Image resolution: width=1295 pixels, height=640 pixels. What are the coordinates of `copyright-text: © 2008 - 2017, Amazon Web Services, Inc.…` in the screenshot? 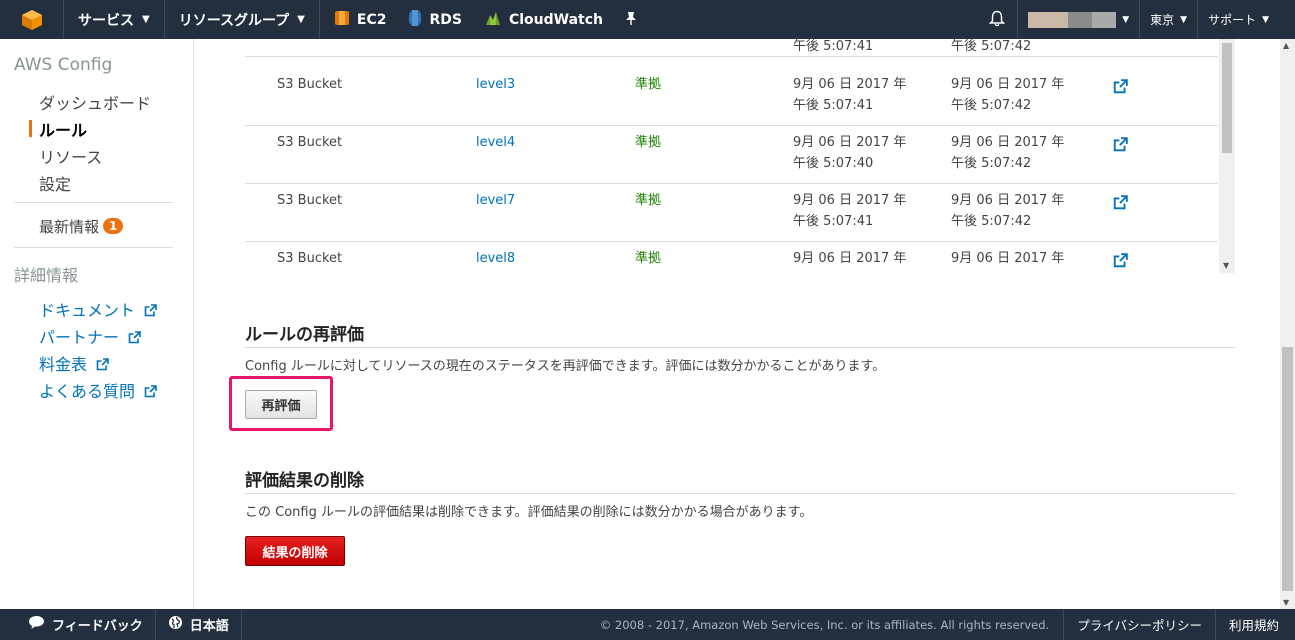 It's located at (824, 624).